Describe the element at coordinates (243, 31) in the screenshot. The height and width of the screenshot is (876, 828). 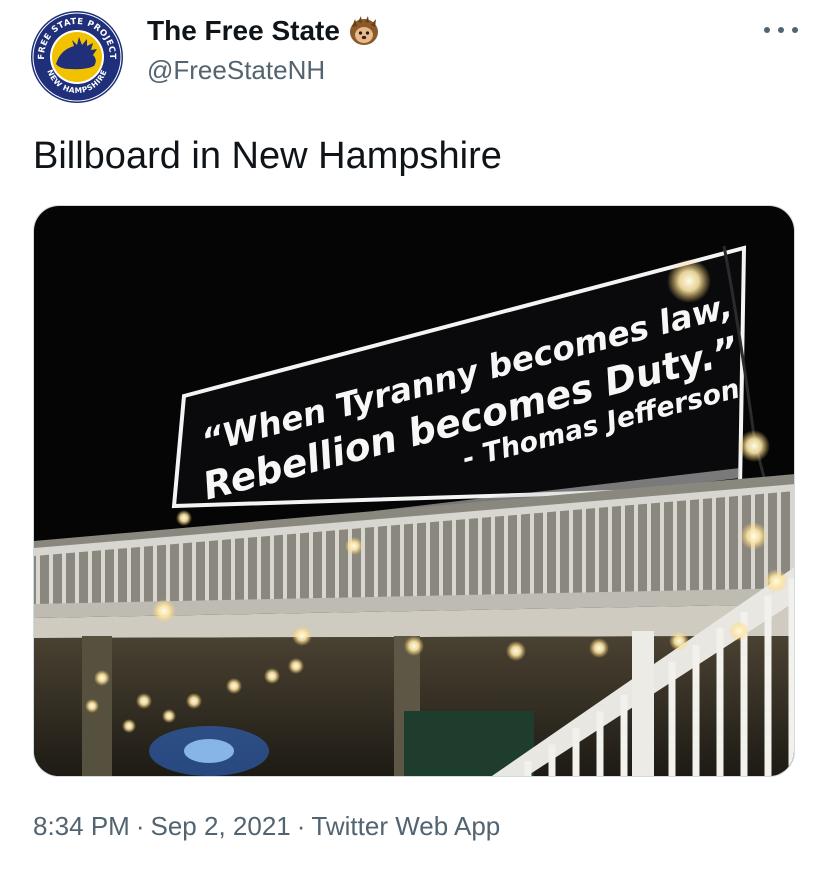
I see `display-name: The Free State` at that location.